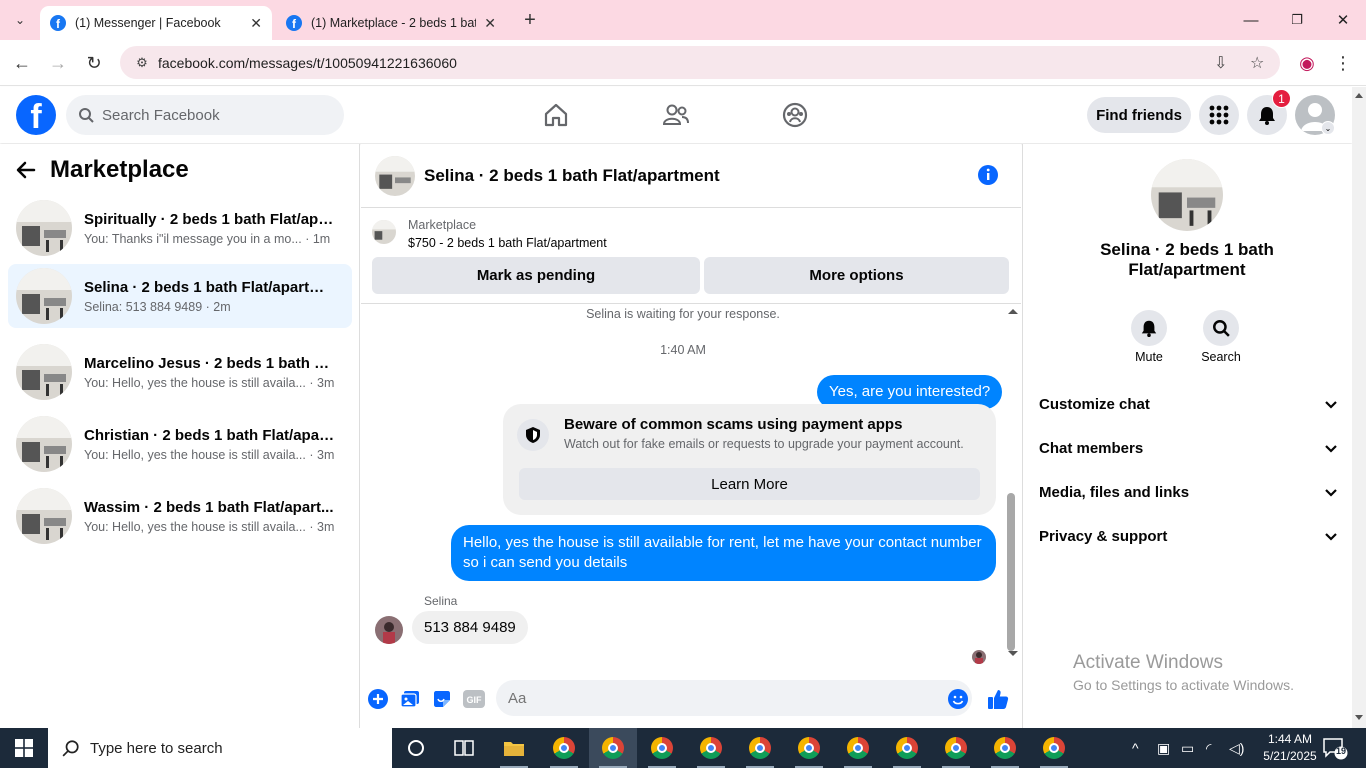  Describe the element at coordinates (1187, 748) in the screenshot. I see `battery-icon: ▭` at that location.